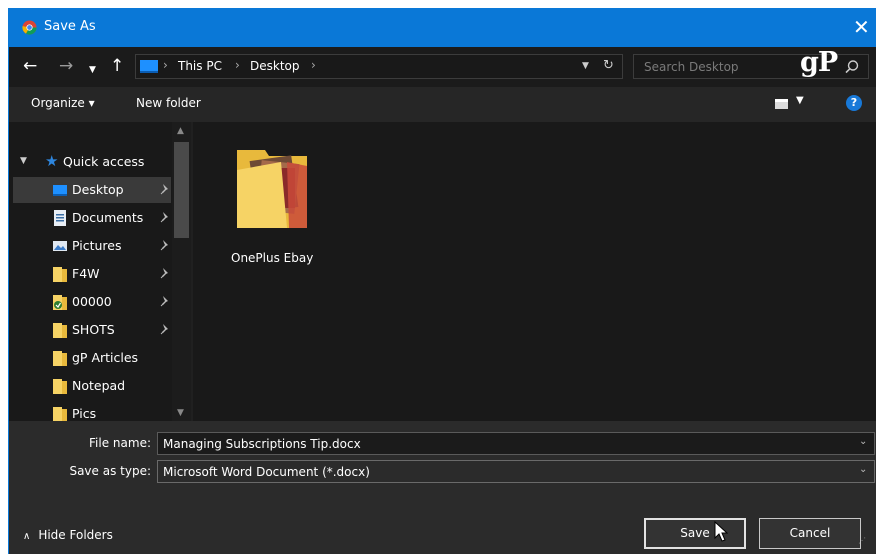 The image size is (876, 554). I want to click on view-dropdown-icon: ▼, so click(800, 100).